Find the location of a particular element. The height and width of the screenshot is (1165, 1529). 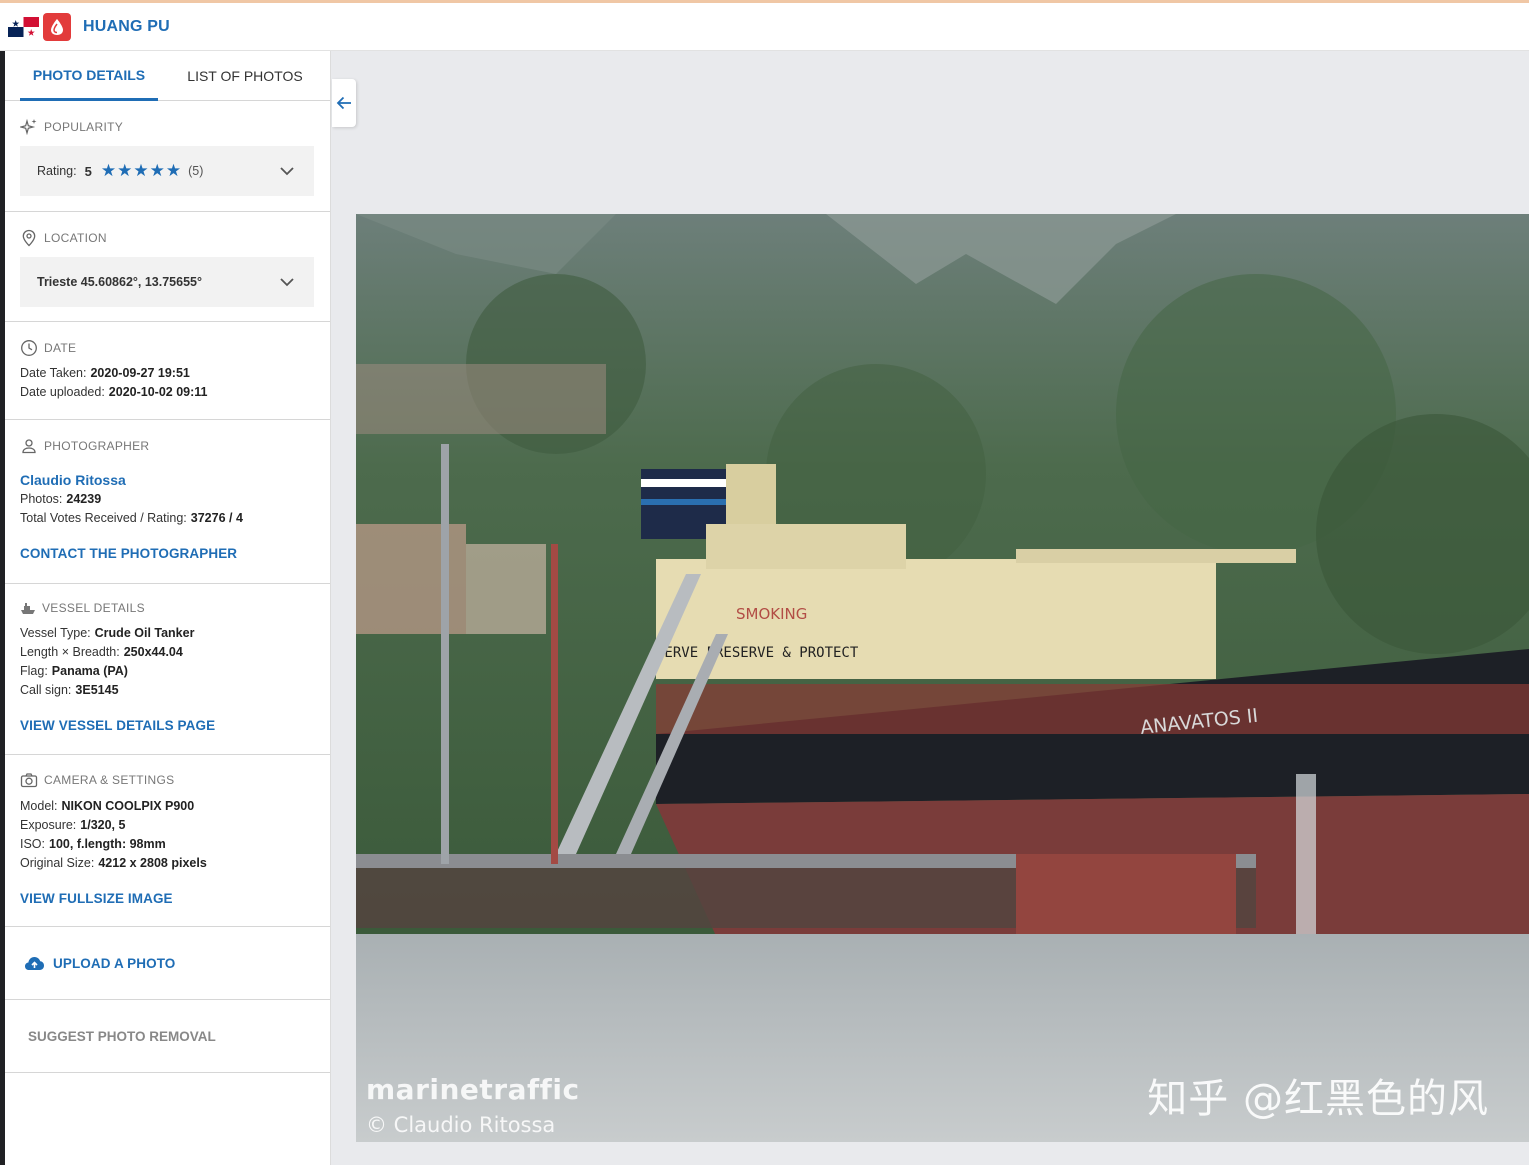

photographer-photos-row: Photos: 24239 is located at coordinates (61, 499).